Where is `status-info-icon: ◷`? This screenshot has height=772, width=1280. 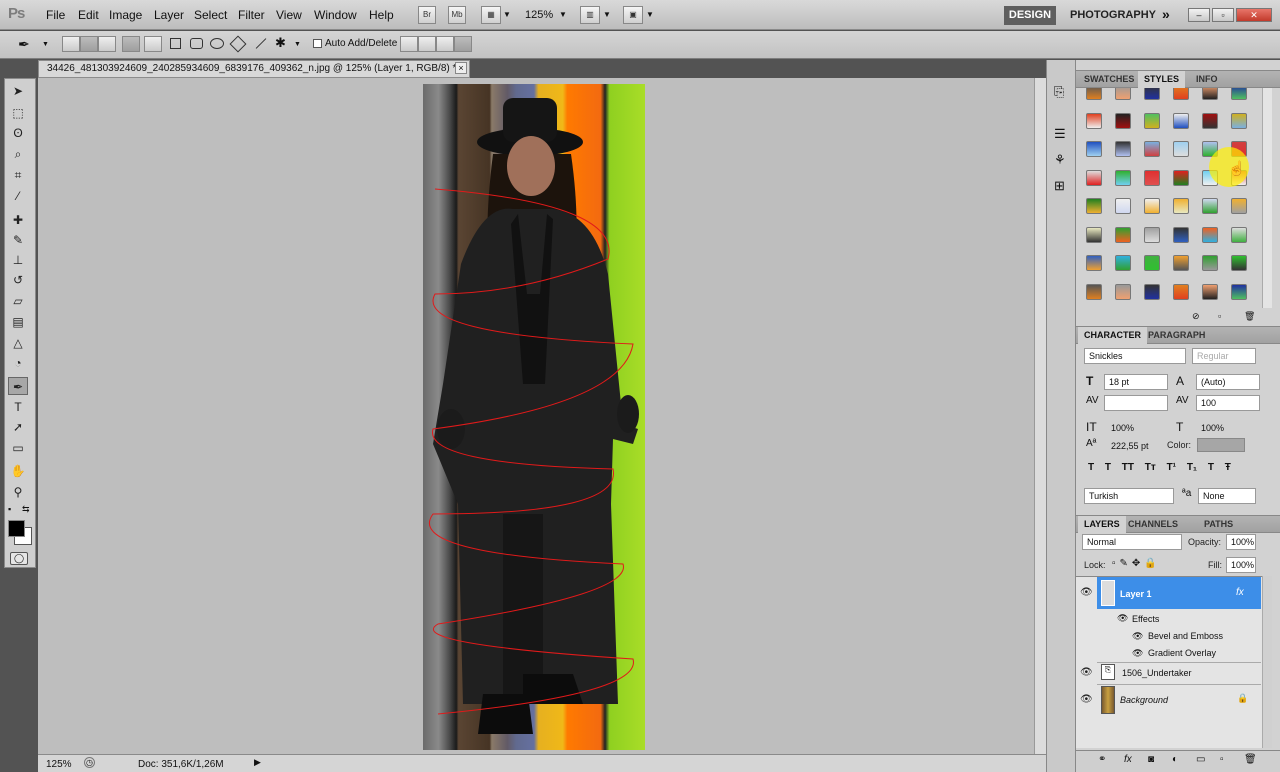 status-info-icon: ◷ is located at coordinates (89, 762).